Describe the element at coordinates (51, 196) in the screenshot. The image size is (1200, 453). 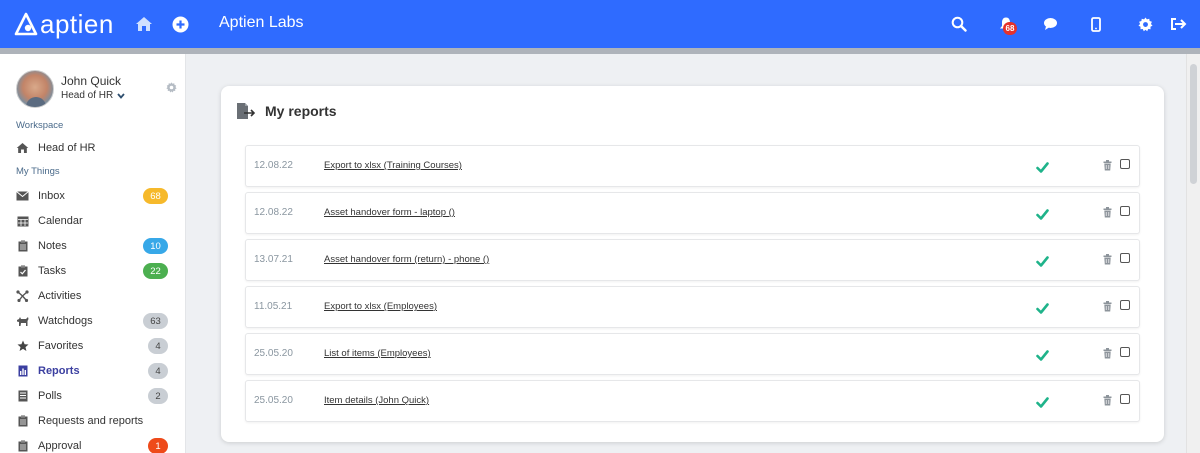
I see `sidebar-item-label: Inbox` at that location.